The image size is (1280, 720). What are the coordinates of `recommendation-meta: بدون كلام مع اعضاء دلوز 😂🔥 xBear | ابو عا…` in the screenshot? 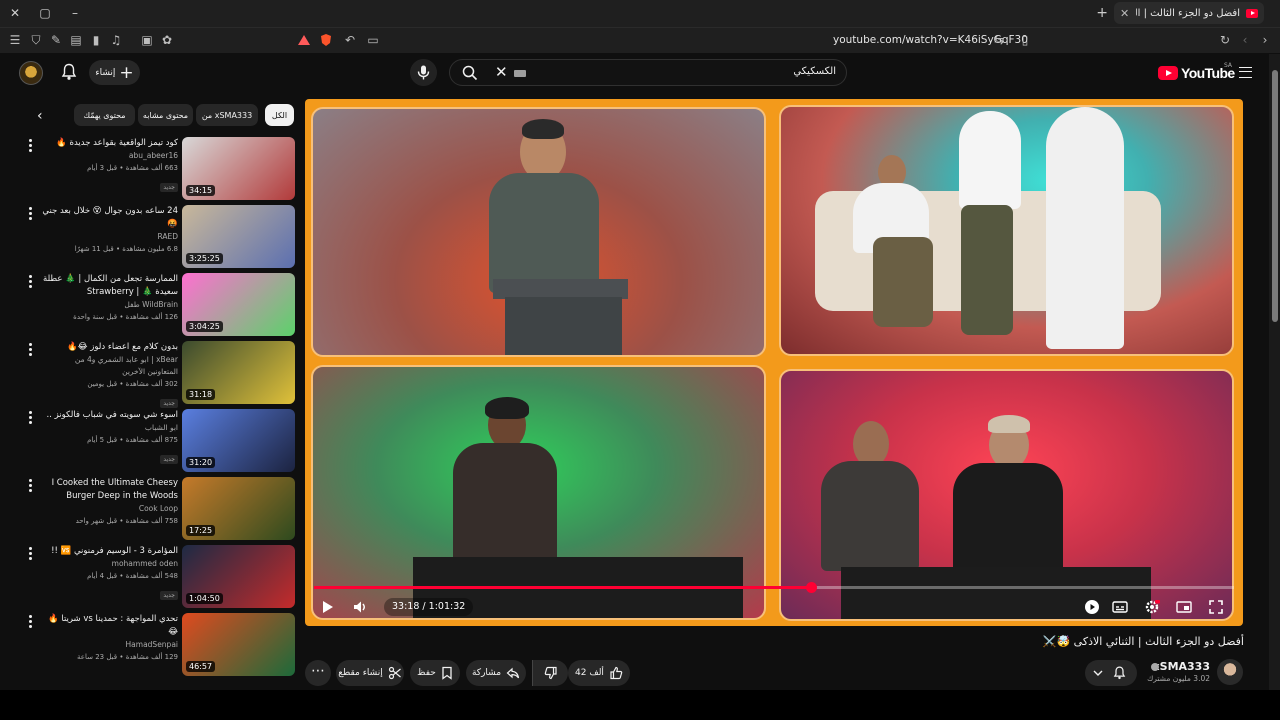 It's located at (110, 375).